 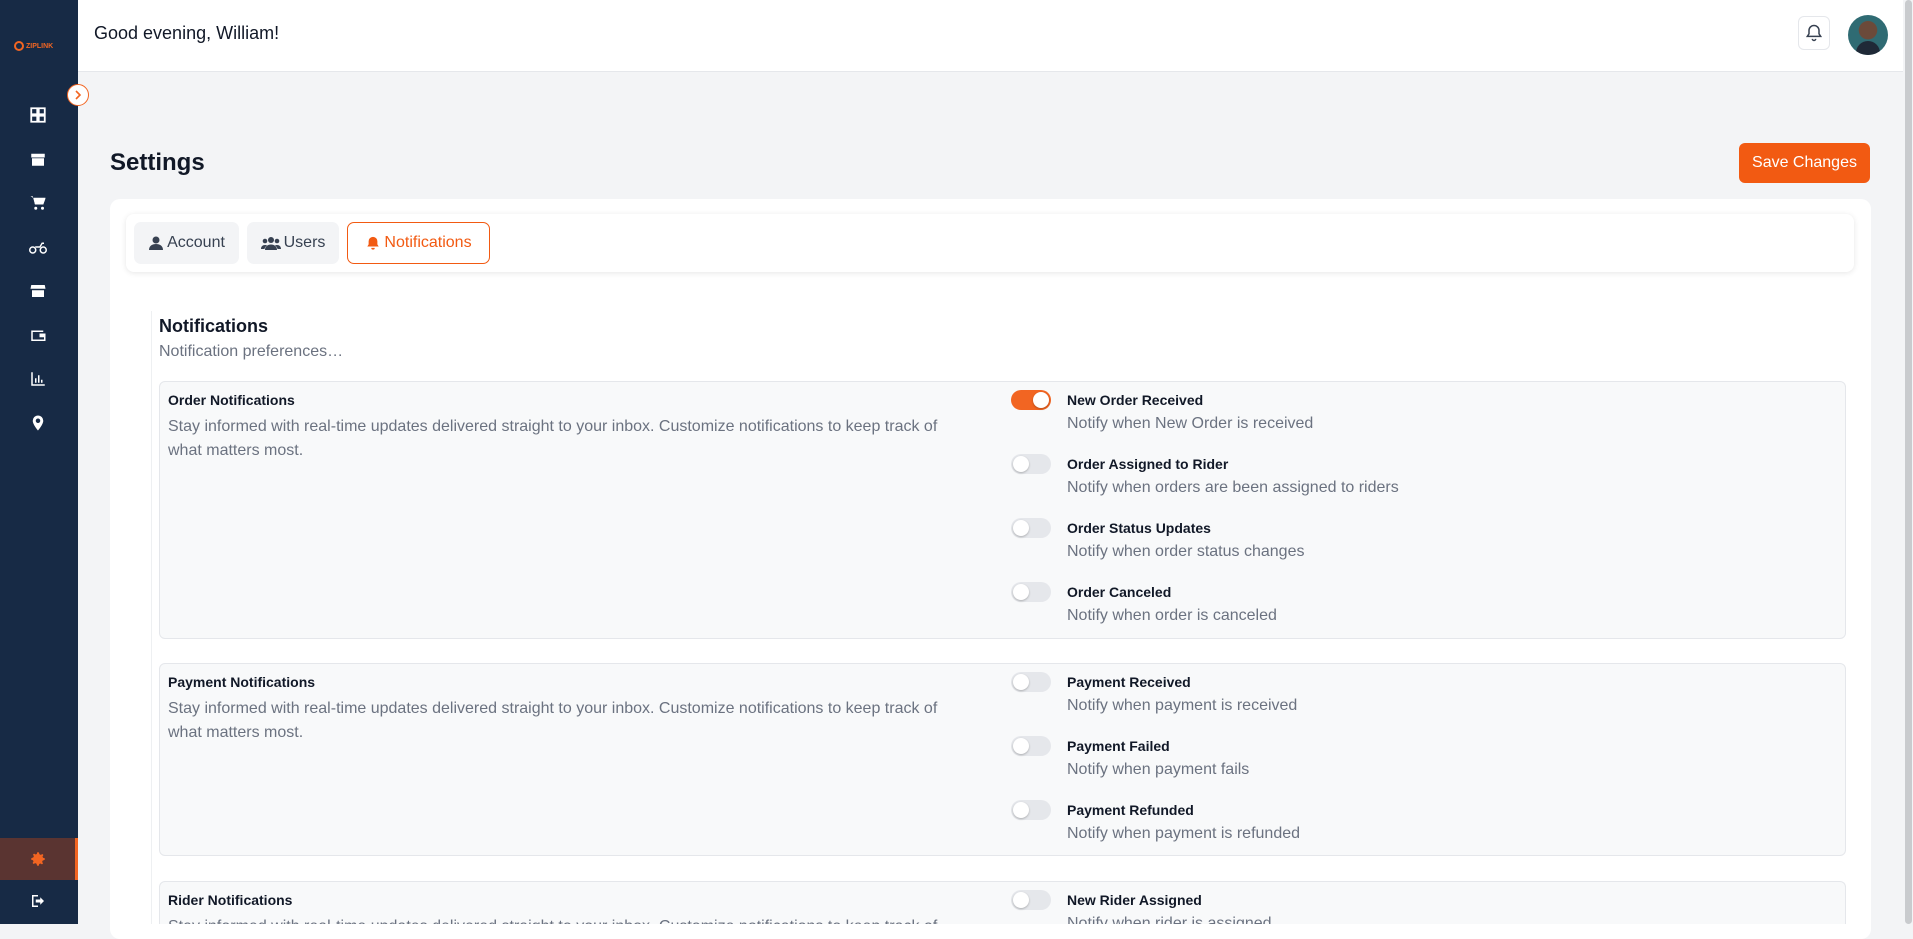 I want to click on group-title: Payment Notifications, so click(x=242, y=682).